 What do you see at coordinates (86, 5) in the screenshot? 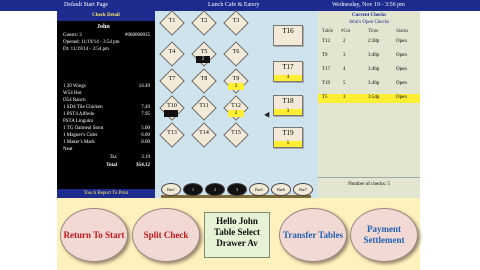
I see `start-page-label: Default Start Page` at bounding box center [86, 5].